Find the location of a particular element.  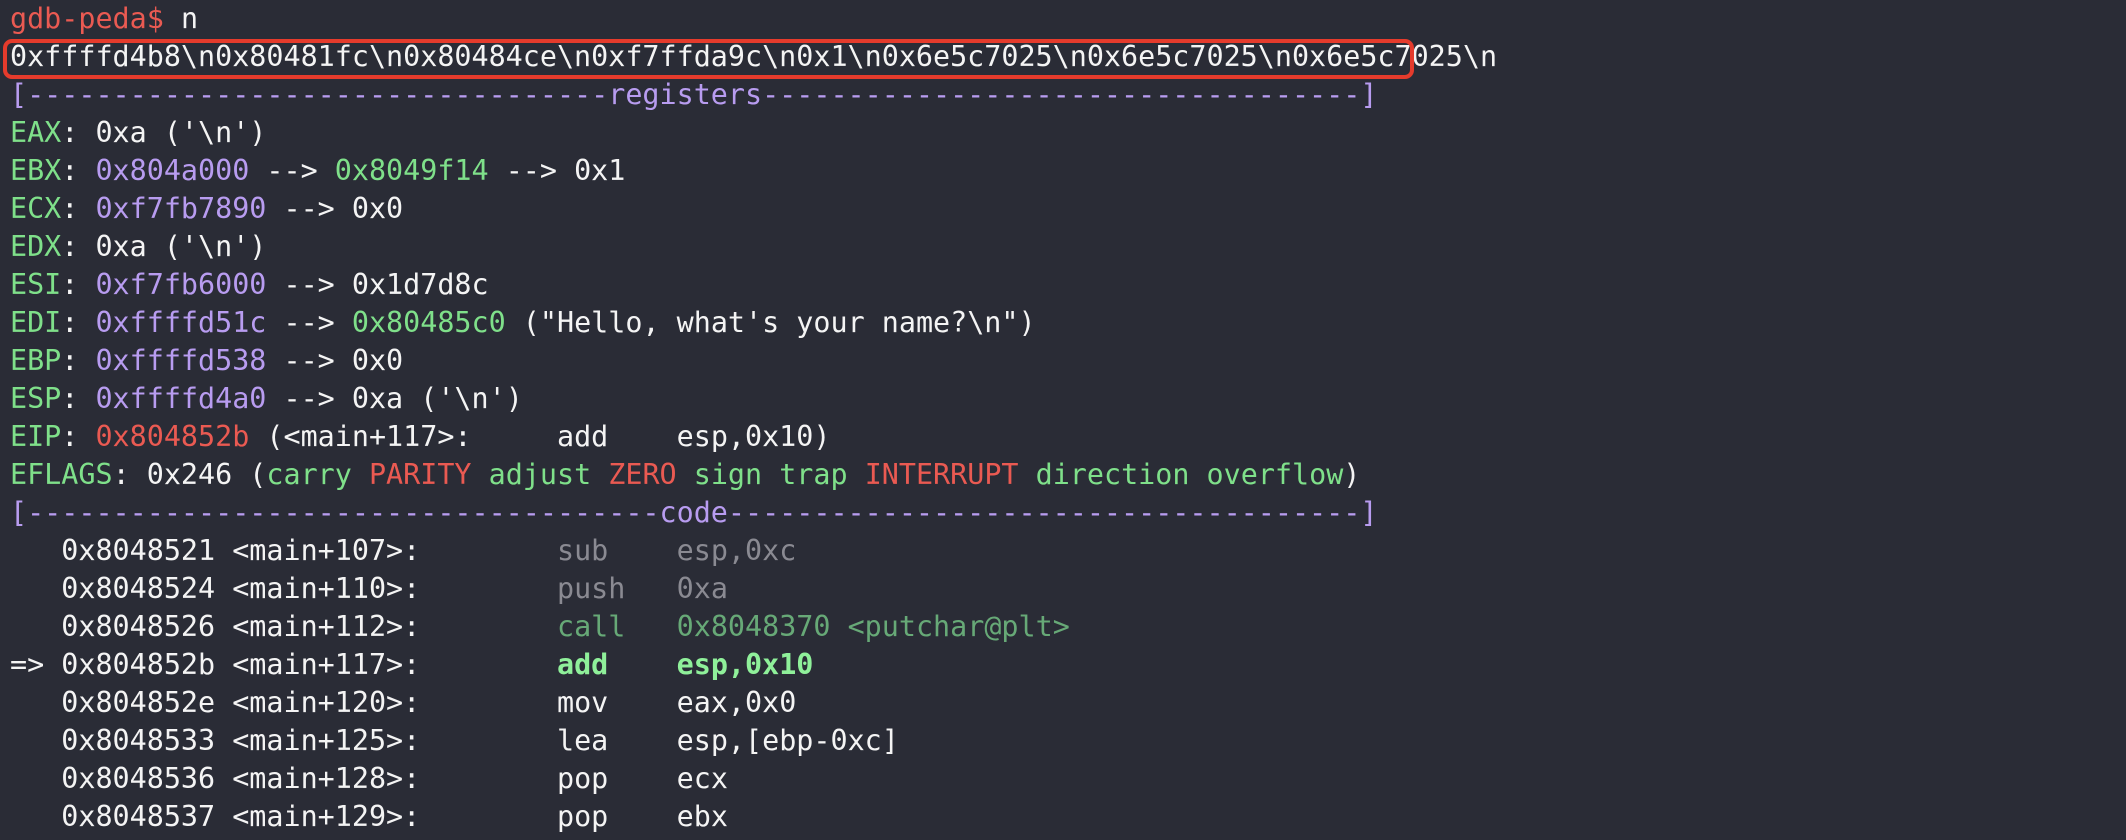

instruction-address: 0x804852b is located at coordinates (138, 664).